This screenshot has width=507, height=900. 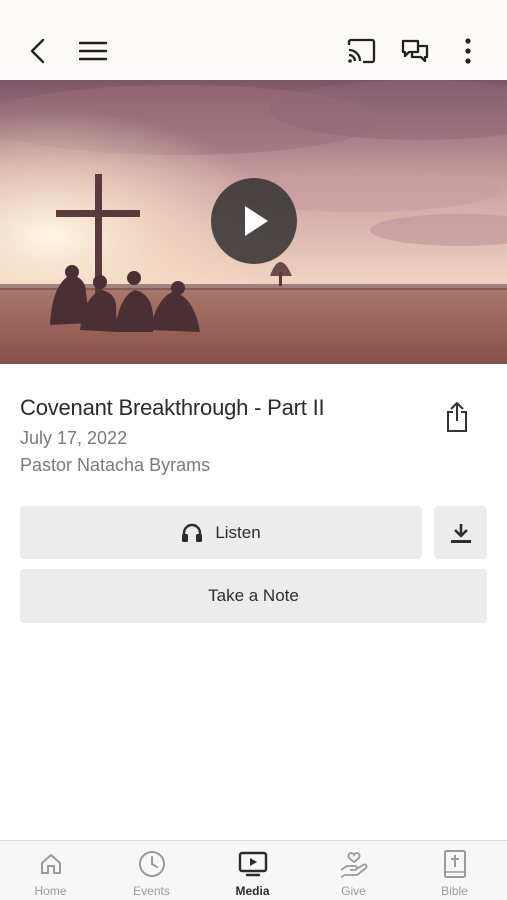 I want to click on status-bar, so click(x=253, y=11).